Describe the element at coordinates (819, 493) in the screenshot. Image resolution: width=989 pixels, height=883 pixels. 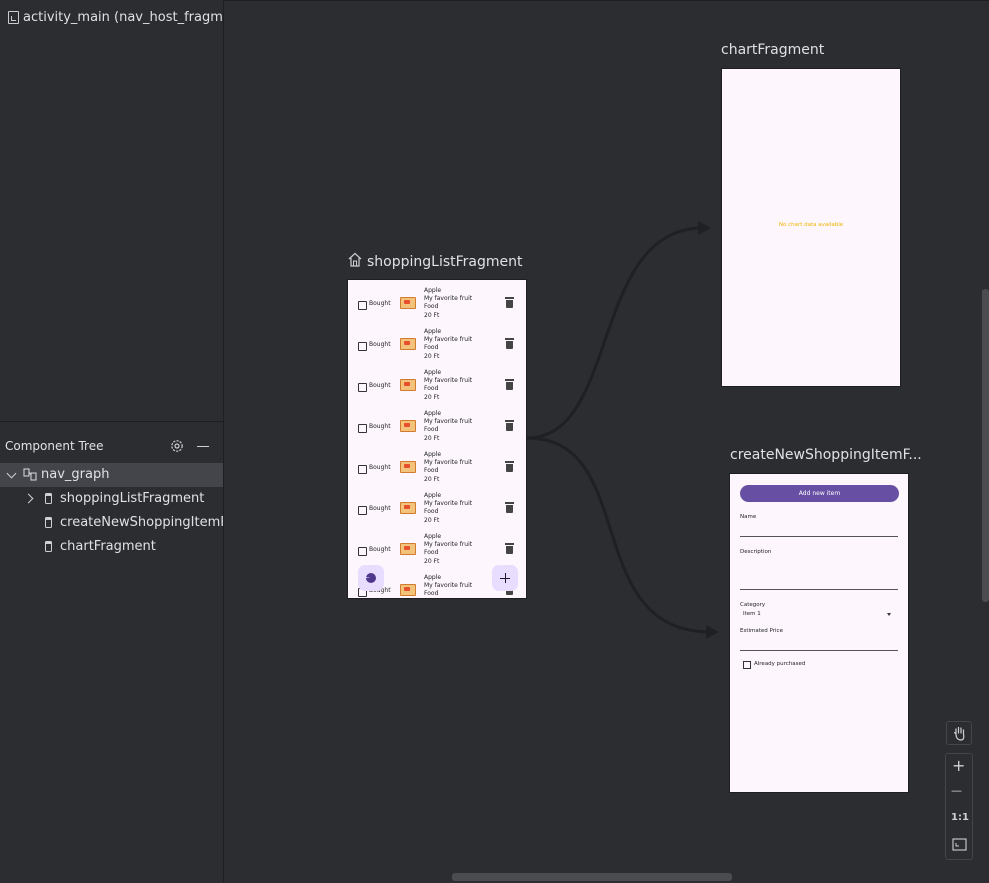
I see `add-new-item-button: Add new item` at that location.